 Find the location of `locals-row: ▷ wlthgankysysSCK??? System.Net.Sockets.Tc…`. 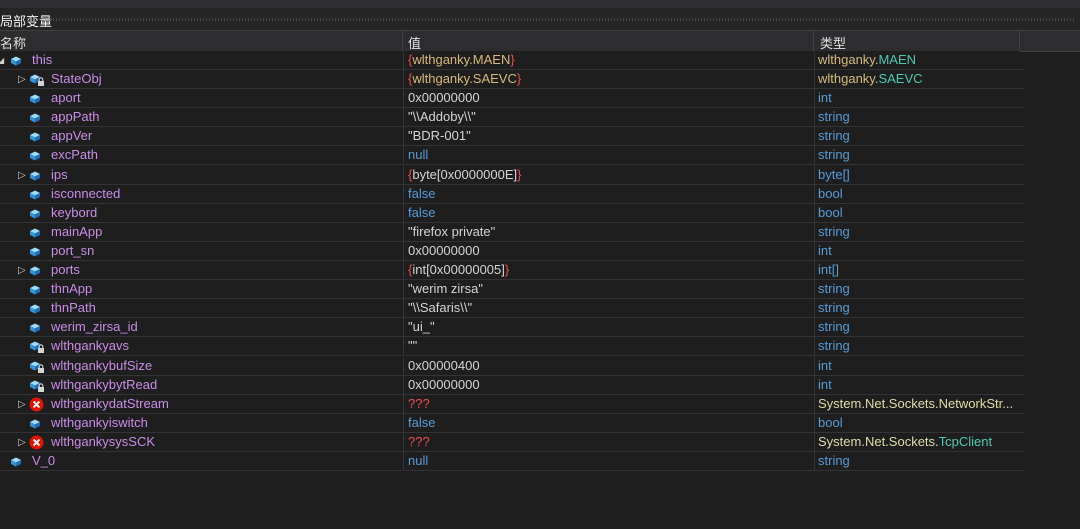

locals-row: ▷ wlthgankysysSCK??? System.Net.Sockets.Tc… is located at coordinates (512, 442).